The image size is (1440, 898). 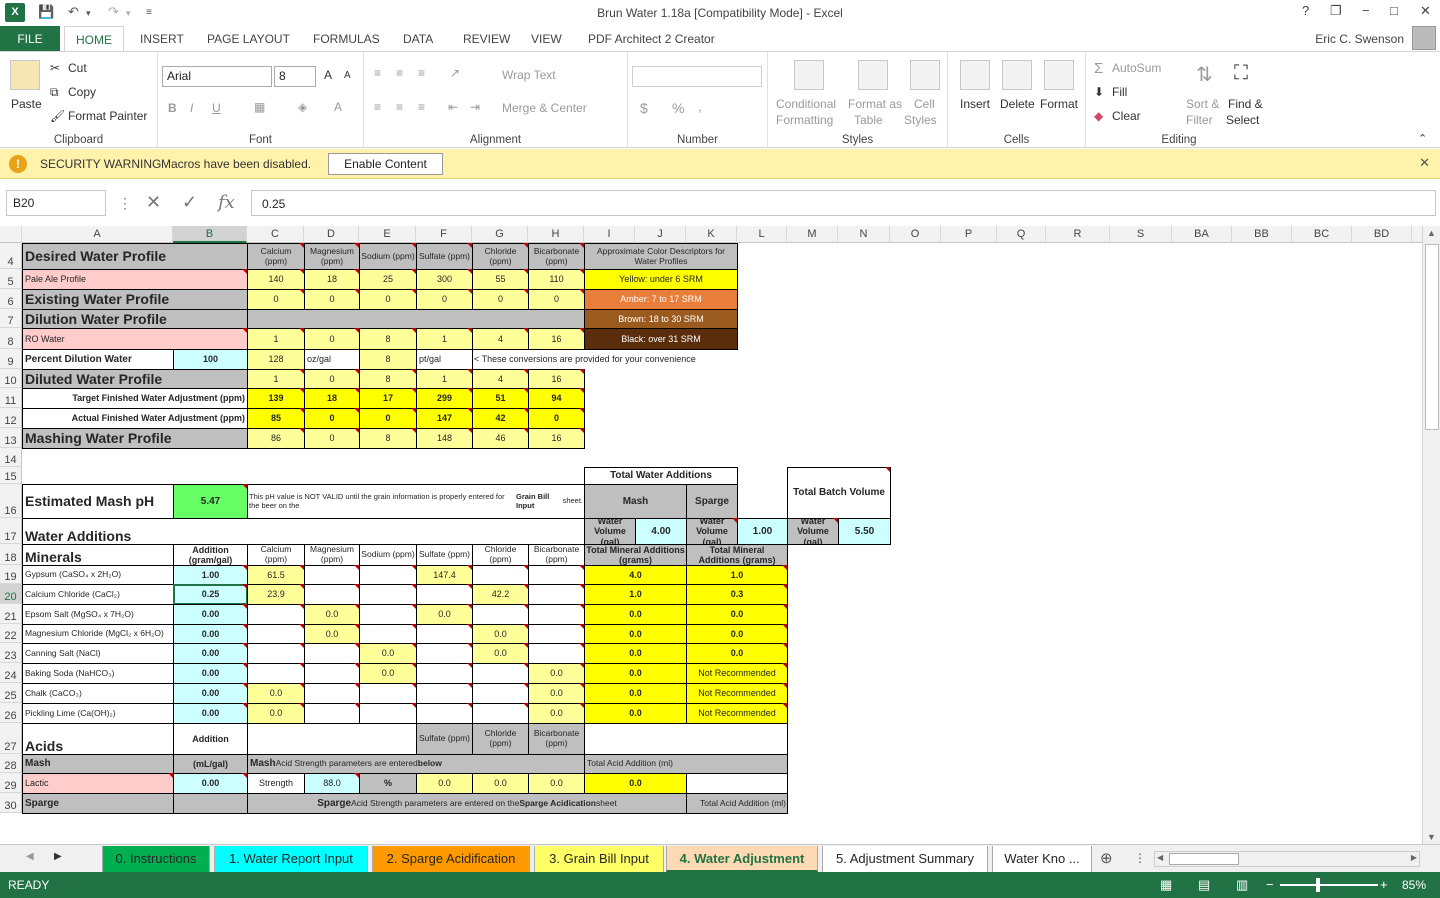 What do you see at coordinates (806, 104) in the screenshot?
I see `conditional-formatting-button: Conditional` at bounding box center [806, 104].